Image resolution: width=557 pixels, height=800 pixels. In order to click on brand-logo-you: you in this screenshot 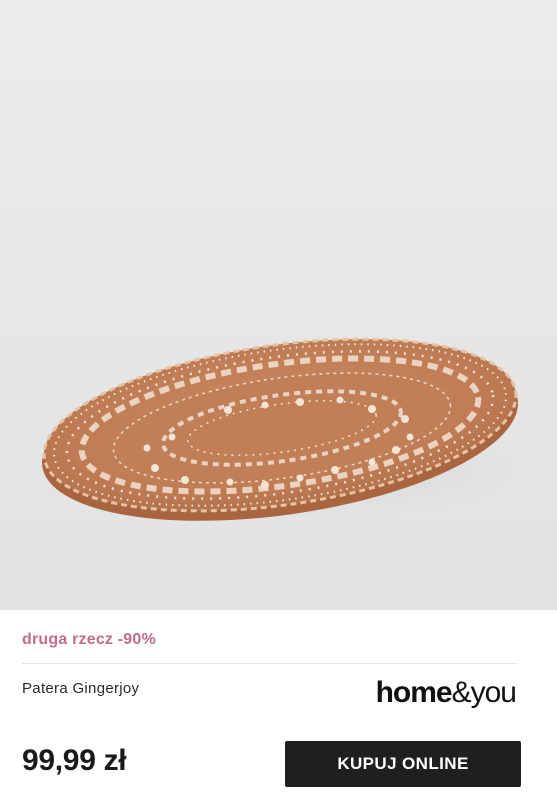, I will do `click(493, 692)`.